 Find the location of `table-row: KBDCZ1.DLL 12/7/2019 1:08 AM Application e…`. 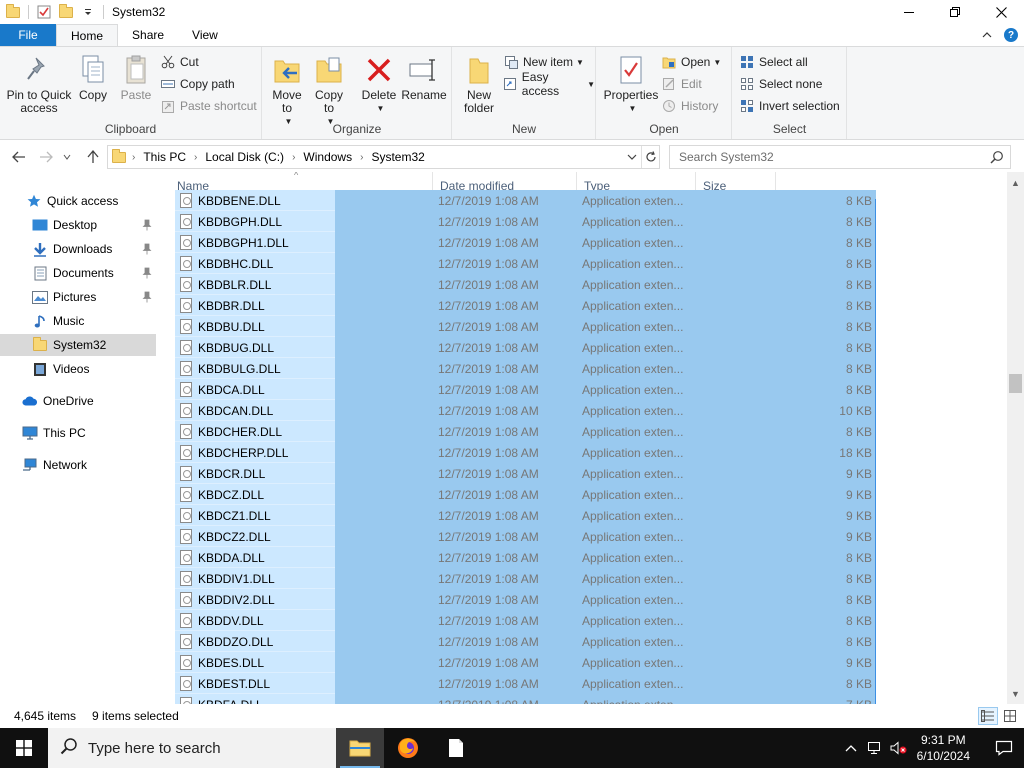

table-row: KBDCZ1.DLL 12/7/2019 1:08 AM Application e… is located at coordinates (525, 515).